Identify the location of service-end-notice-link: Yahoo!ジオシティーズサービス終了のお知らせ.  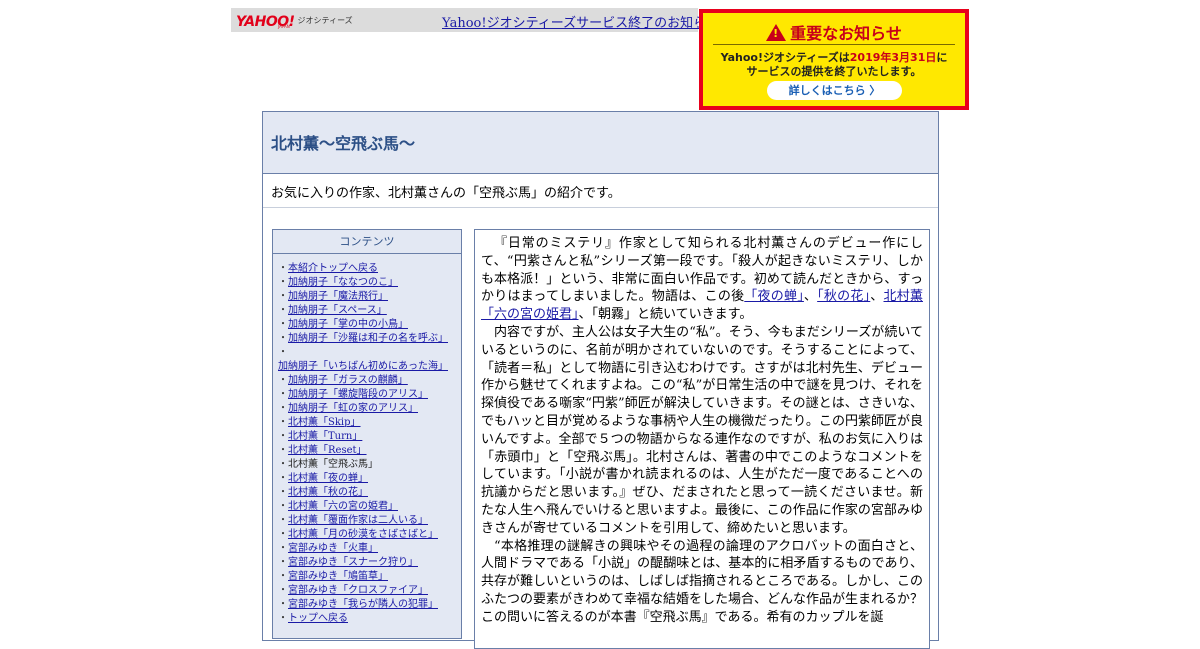
(580, 21).